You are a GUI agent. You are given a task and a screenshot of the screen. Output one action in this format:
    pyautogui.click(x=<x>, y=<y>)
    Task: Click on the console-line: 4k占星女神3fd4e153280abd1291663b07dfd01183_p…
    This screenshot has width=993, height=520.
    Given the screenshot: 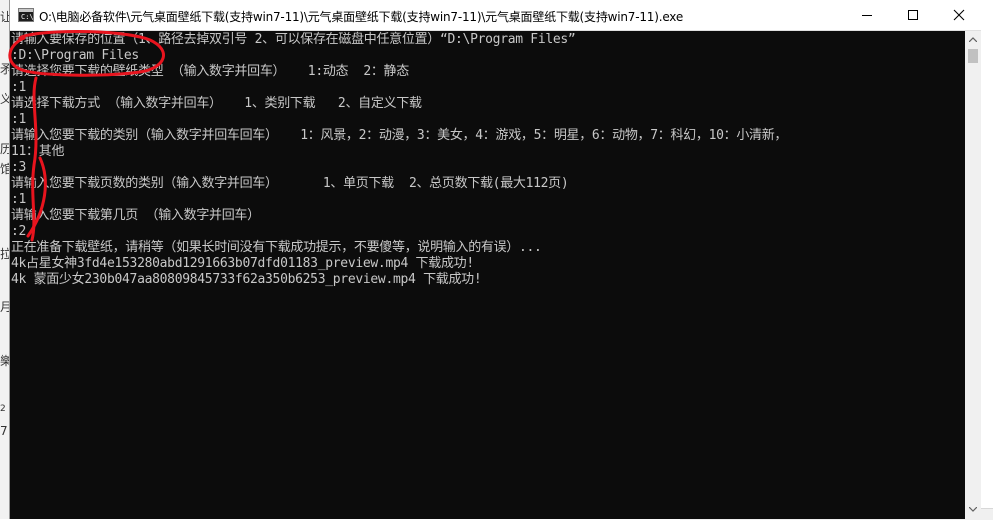 What is the action you would take?
    pyautogui.click(x=242, y=263)
    